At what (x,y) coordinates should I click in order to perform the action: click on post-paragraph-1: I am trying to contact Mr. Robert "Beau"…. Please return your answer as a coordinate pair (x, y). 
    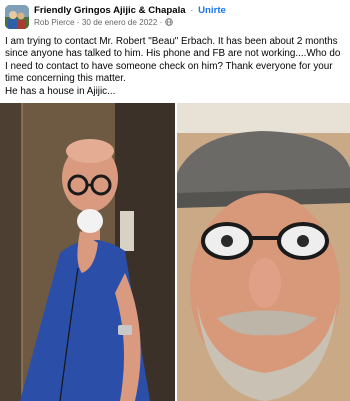
    Looking at the image, I should click on (173, 60).